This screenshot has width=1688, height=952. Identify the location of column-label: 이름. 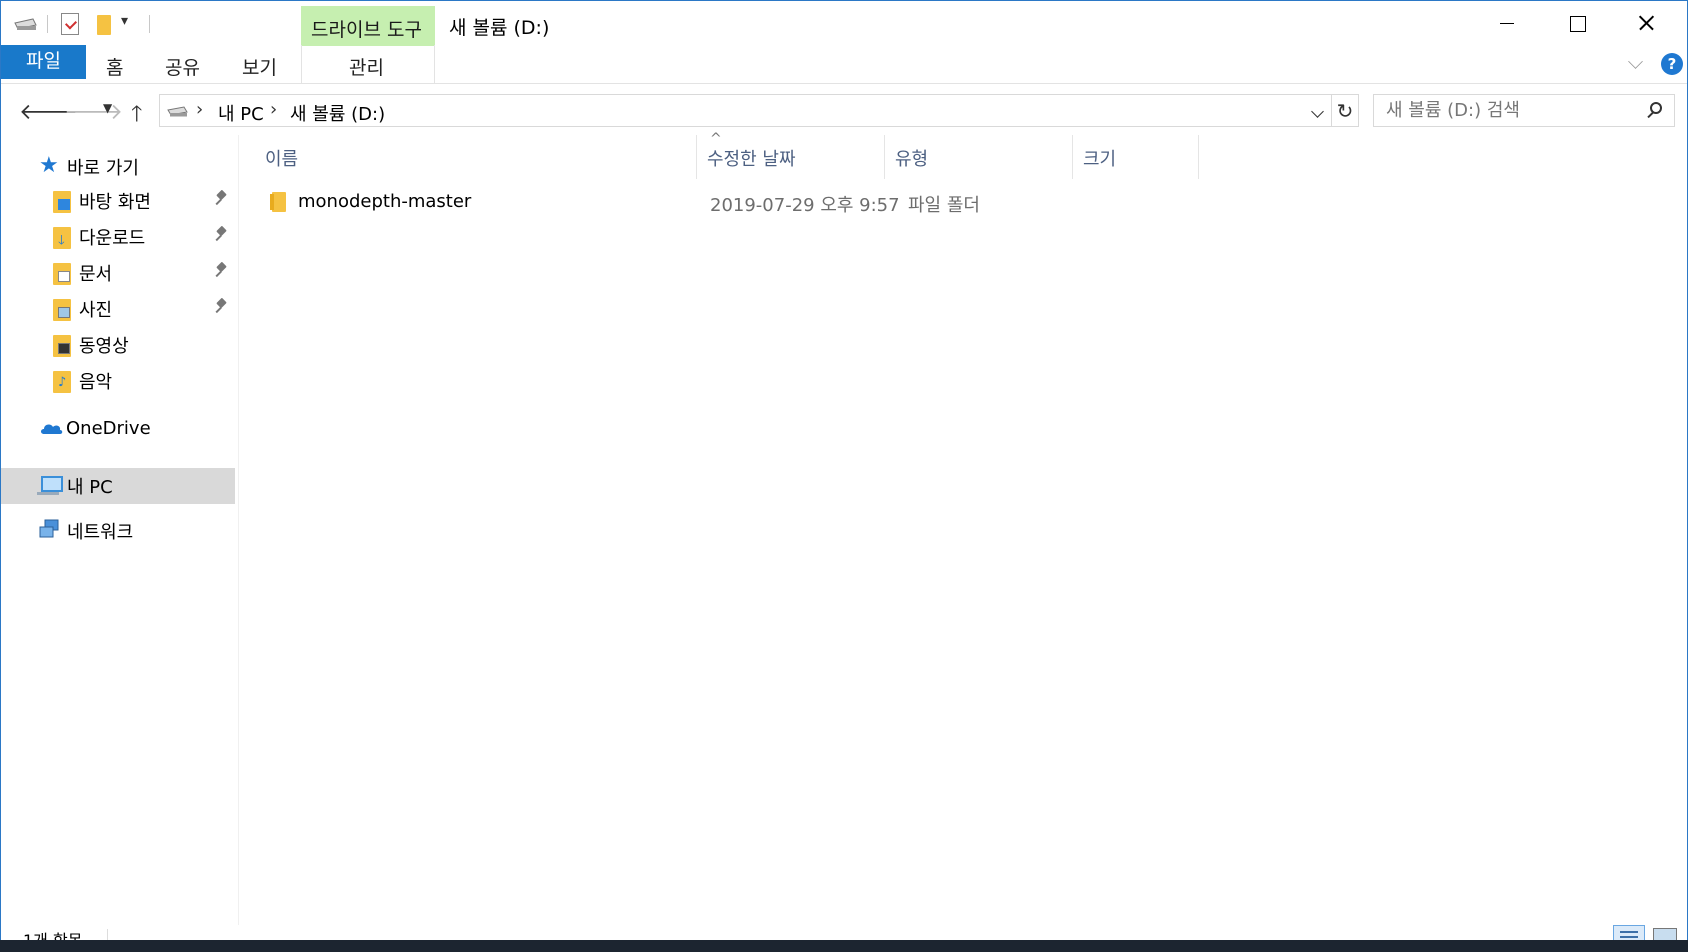
(282, 159).